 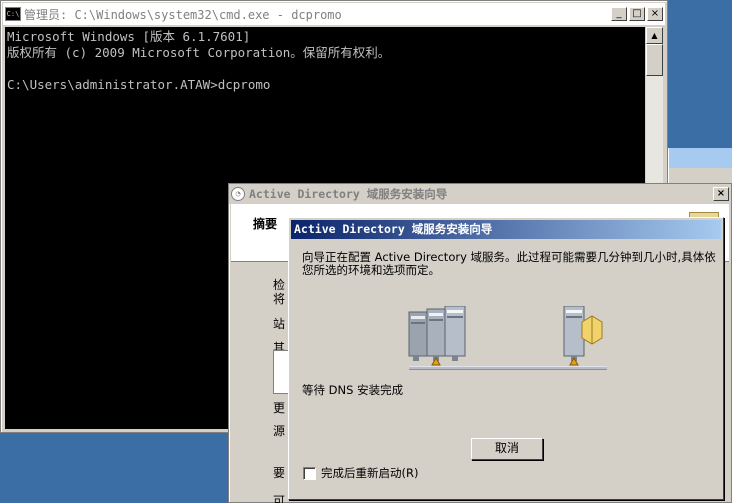 I want to click on cmd-icon: C:\, so click(x=13, y=14).